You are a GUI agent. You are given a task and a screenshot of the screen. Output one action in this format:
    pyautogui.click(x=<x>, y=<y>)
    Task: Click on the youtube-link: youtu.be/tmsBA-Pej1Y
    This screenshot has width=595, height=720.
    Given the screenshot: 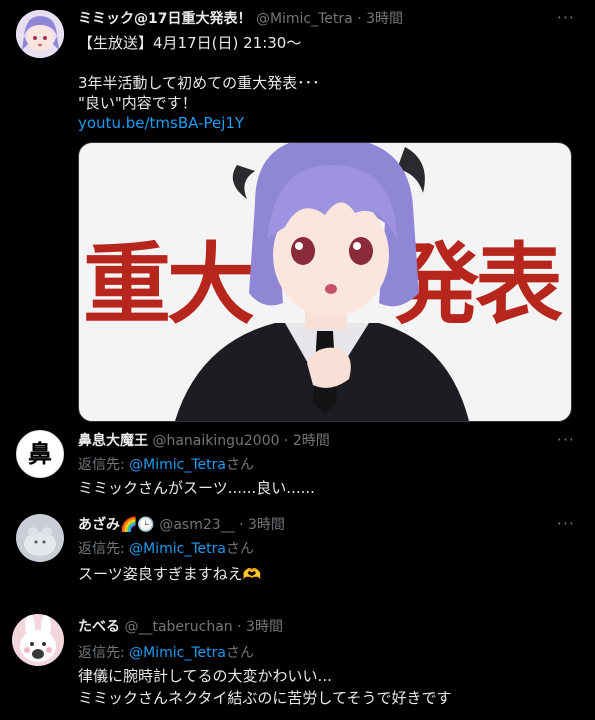 What is the action you would take?
    pyautogui.click(x=161, y=123)
    